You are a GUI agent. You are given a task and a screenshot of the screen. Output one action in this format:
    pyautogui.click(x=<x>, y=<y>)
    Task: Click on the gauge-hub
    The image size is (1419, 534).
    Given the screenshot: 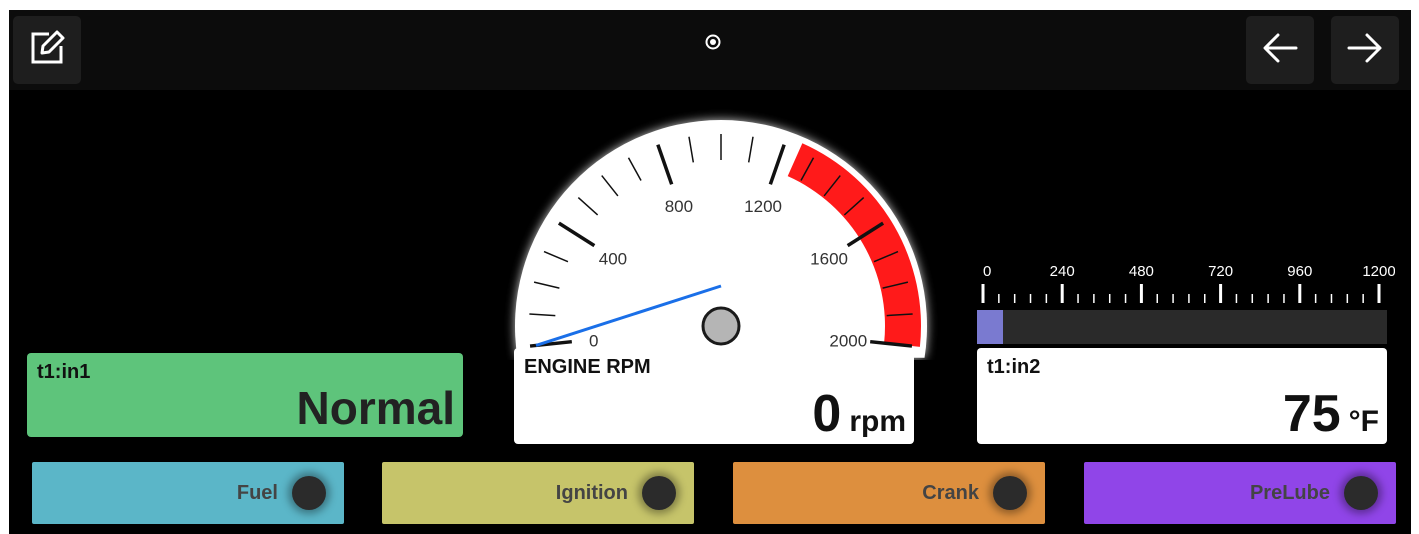 What is the action you would take?
    pyautogui.click(x=721, y=326)
    